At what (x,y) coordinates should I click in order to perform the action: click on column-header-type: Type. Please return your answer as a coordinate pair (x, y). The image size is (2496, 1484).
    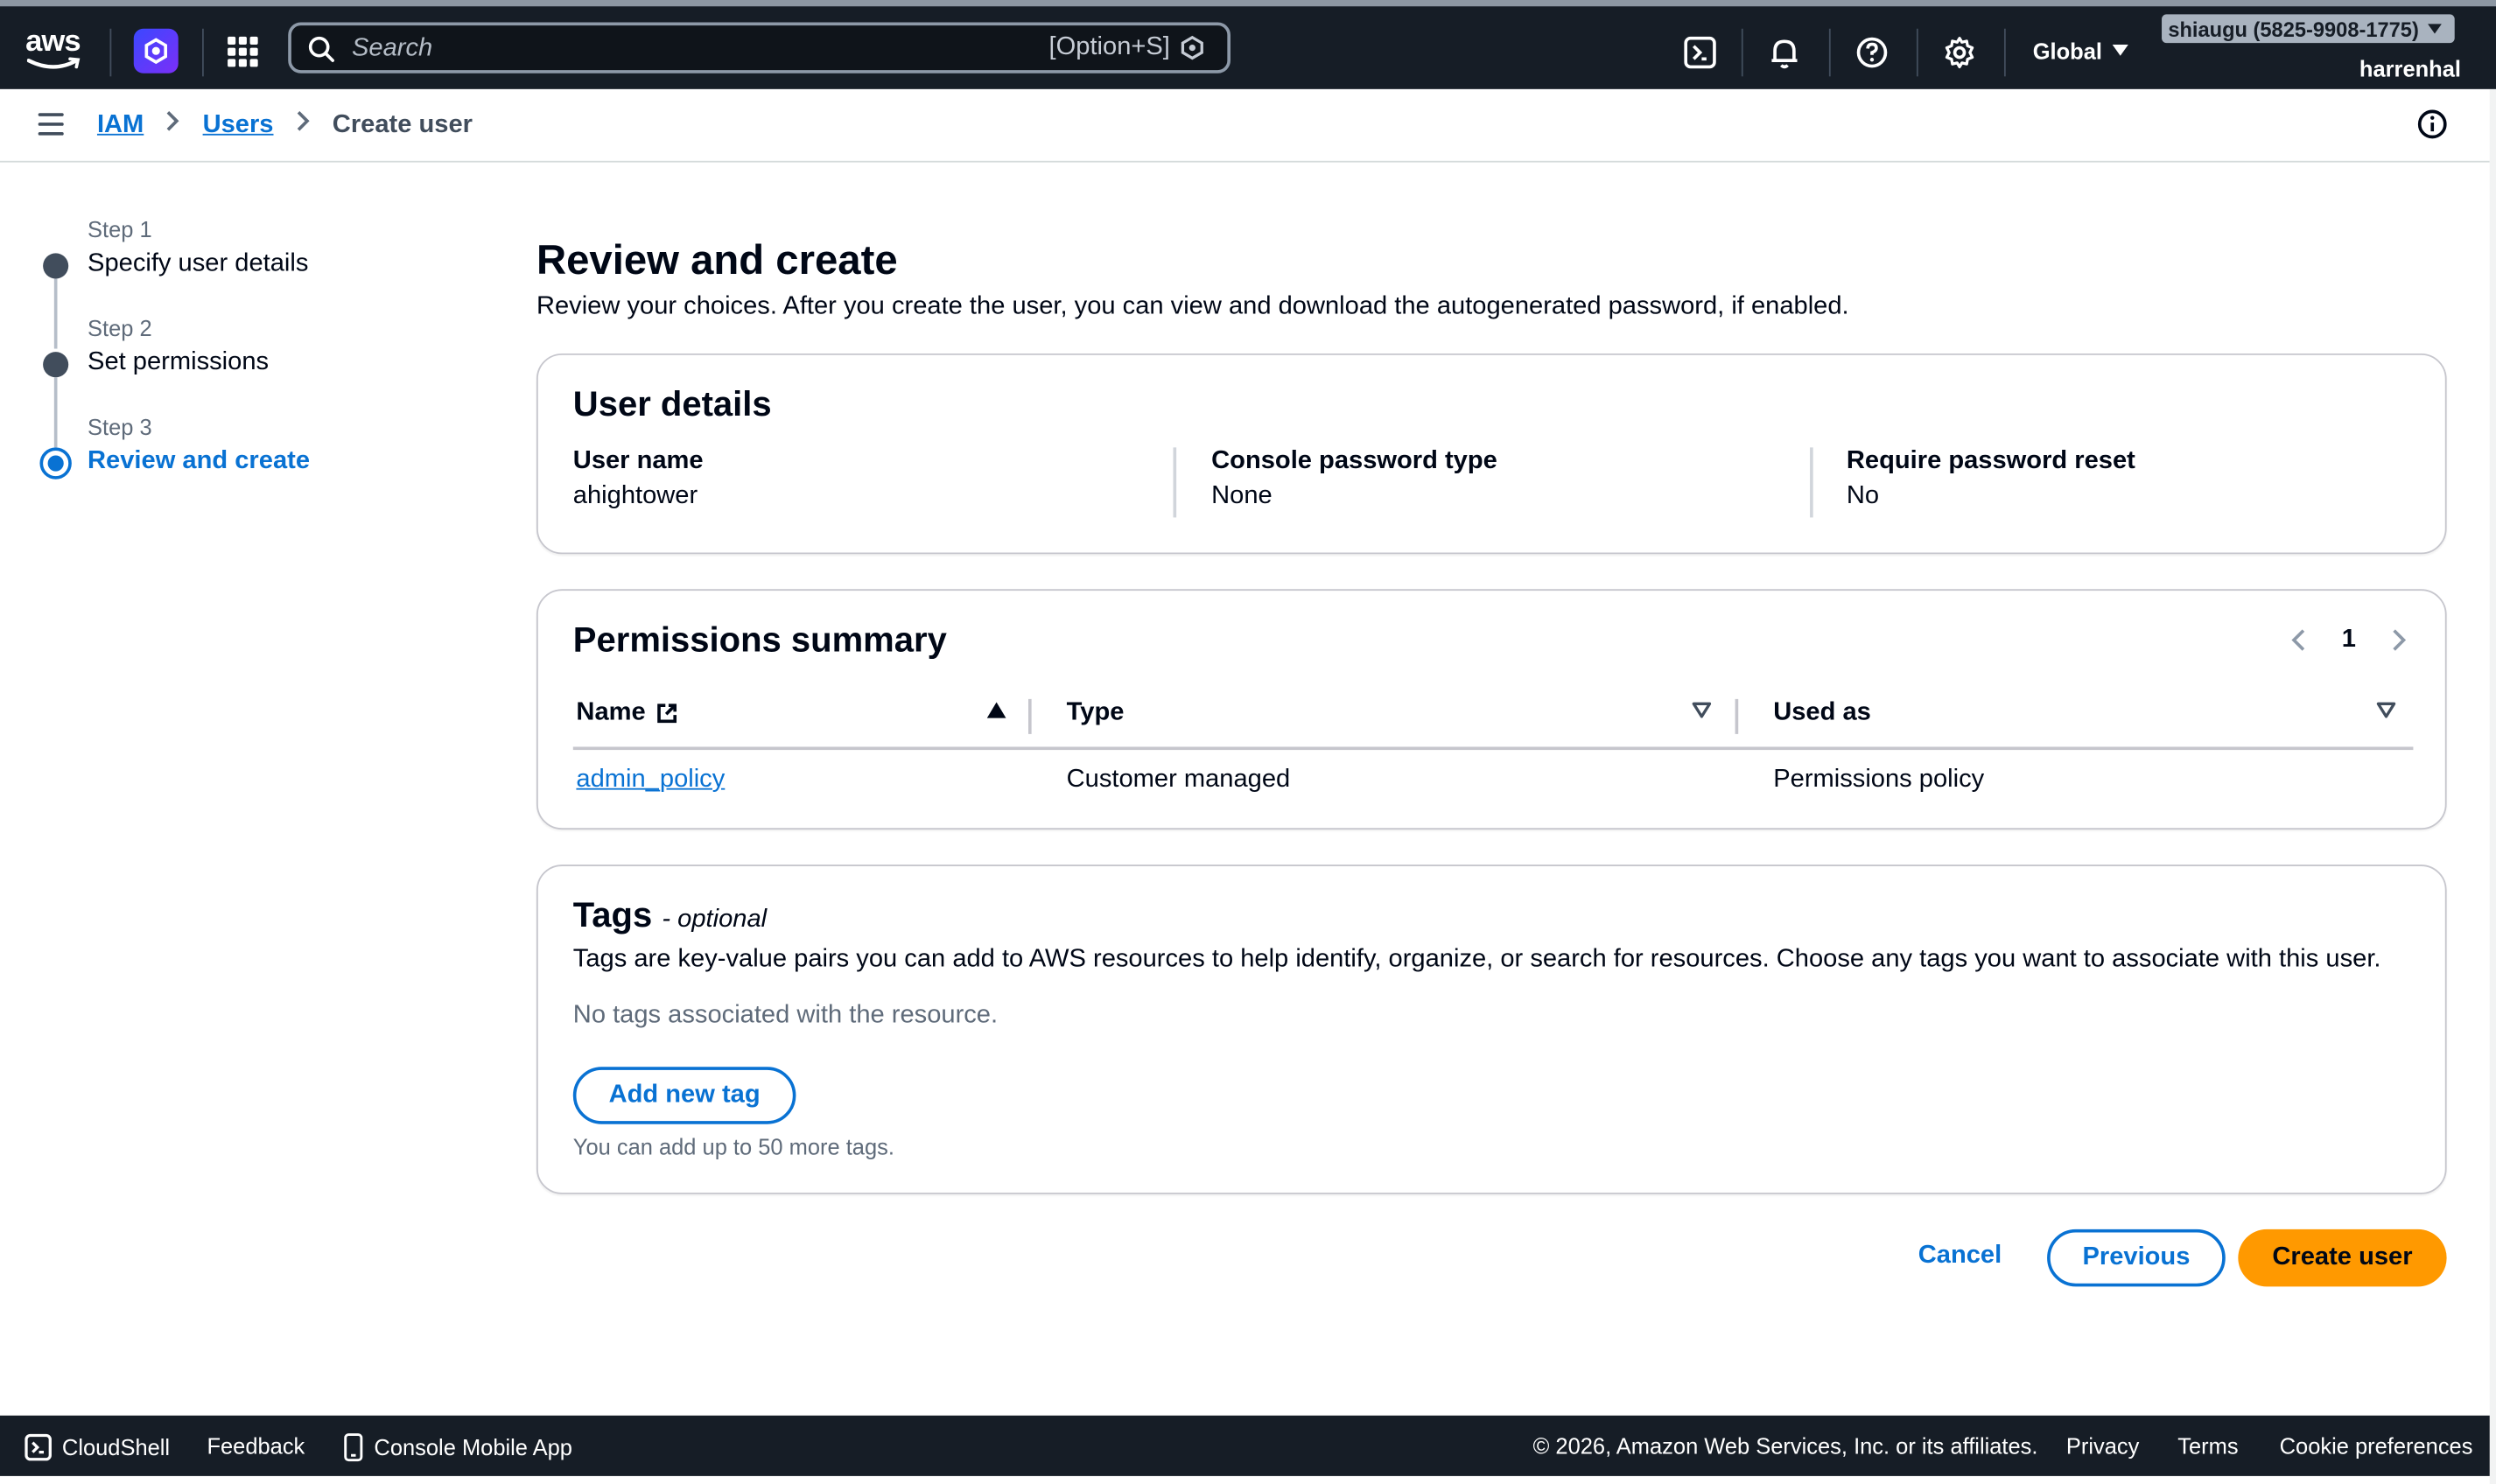
    Looking at the image, I should click on (1096, 713).